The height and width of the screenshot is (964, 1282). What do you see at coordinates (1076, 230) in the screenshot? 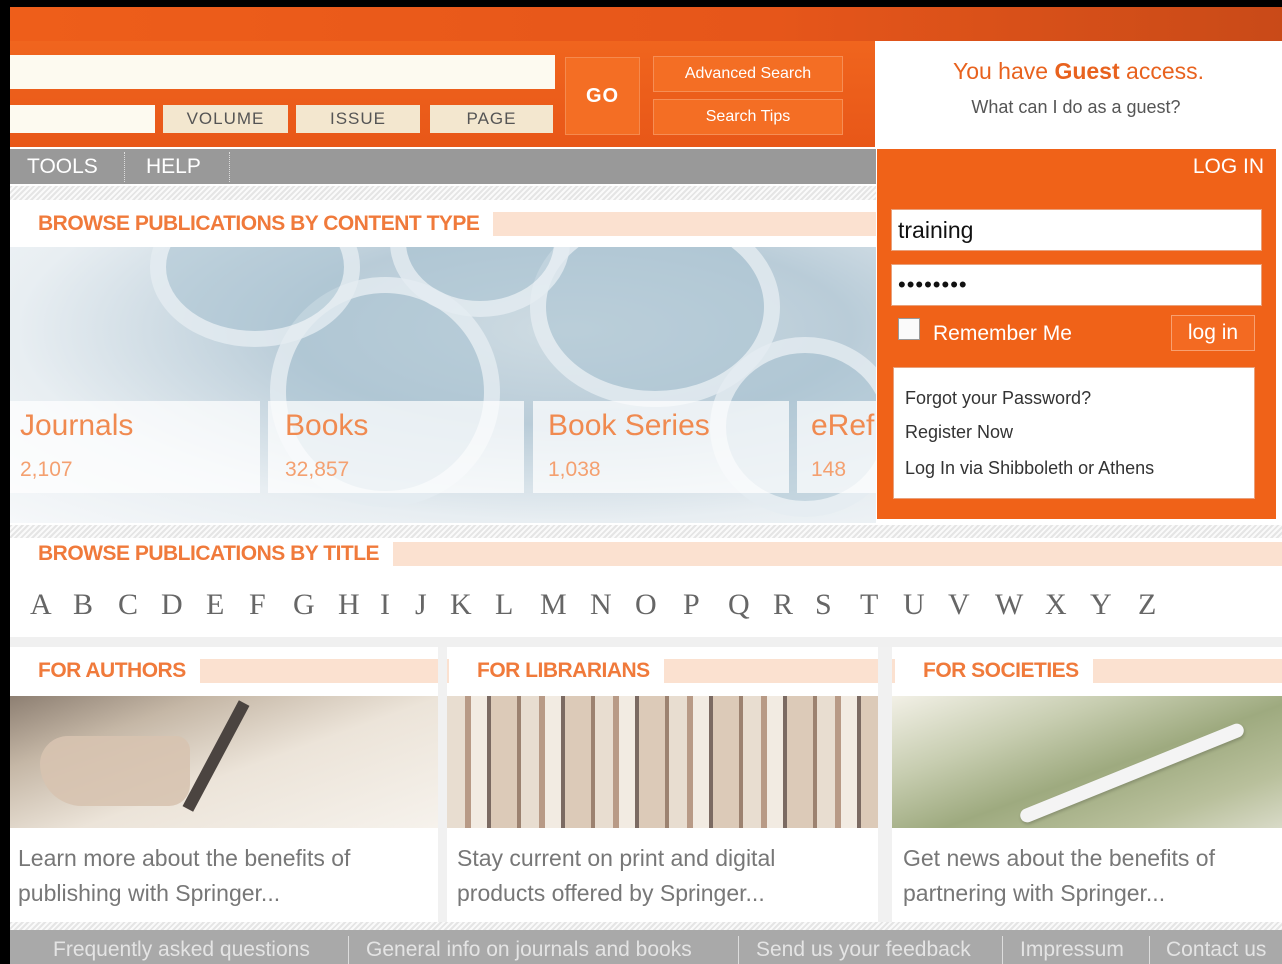
I see `username-input: training` at bounding box center [1076, 230].